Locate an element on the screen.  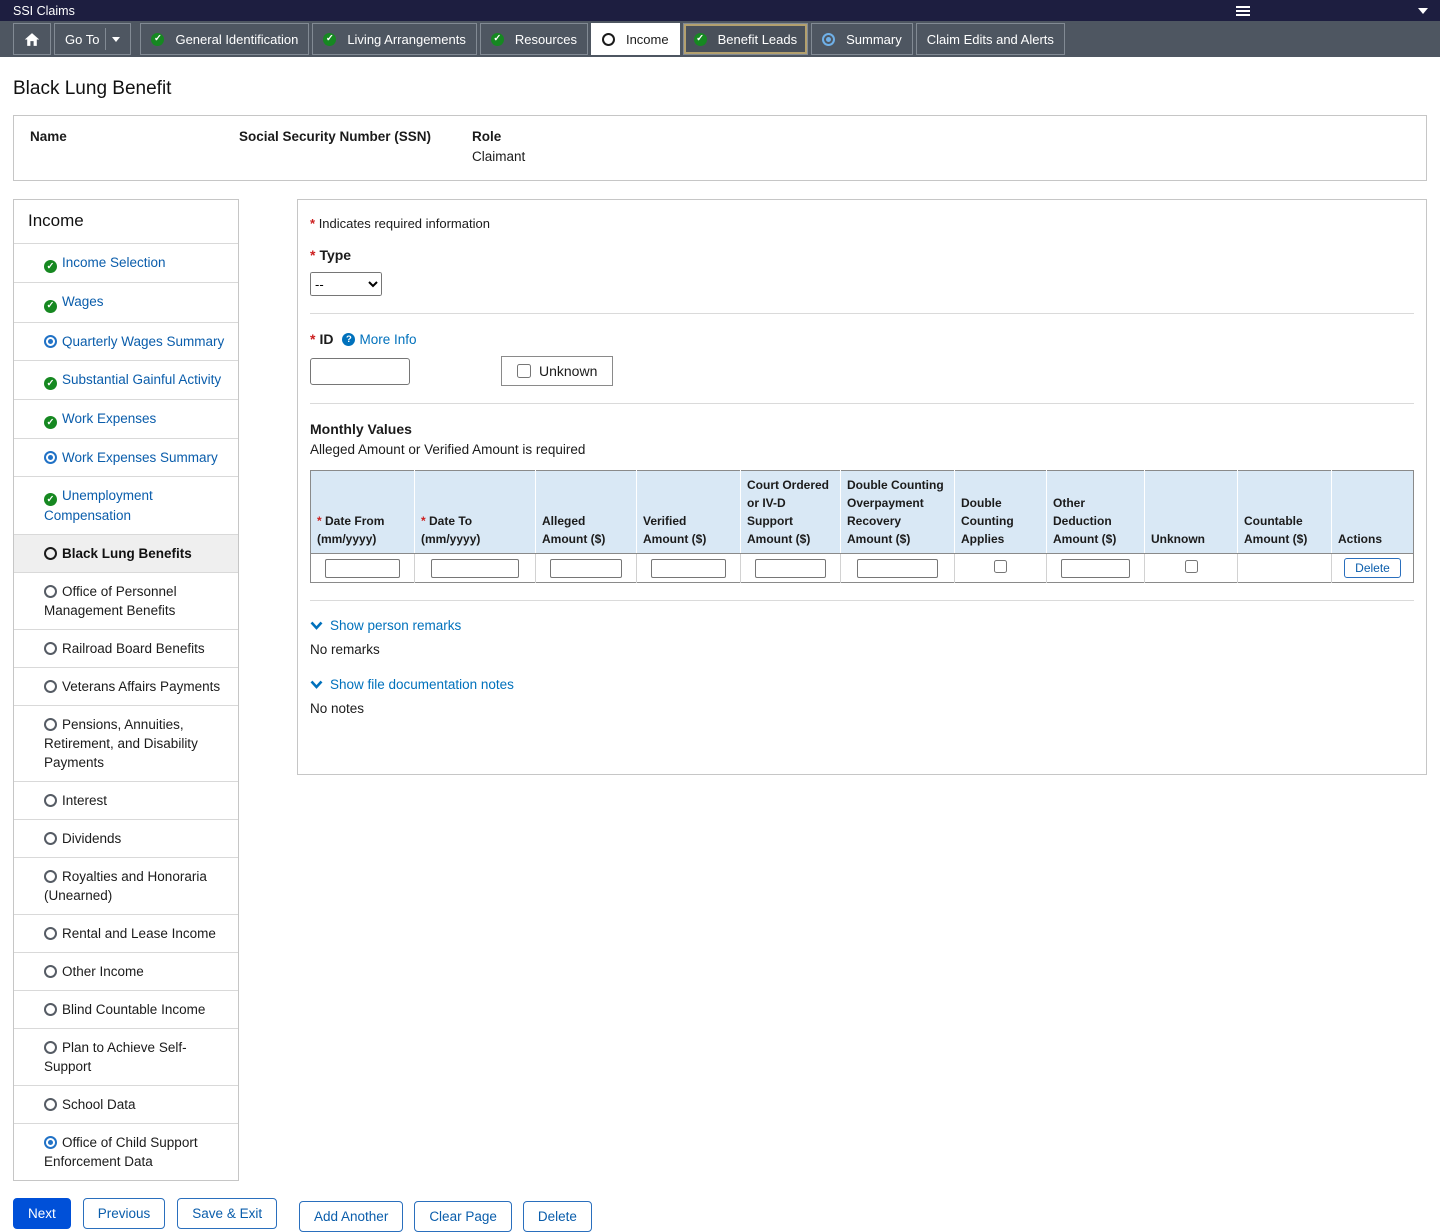
id-unknown-box: Unknown is located at coordinates (557, 371).